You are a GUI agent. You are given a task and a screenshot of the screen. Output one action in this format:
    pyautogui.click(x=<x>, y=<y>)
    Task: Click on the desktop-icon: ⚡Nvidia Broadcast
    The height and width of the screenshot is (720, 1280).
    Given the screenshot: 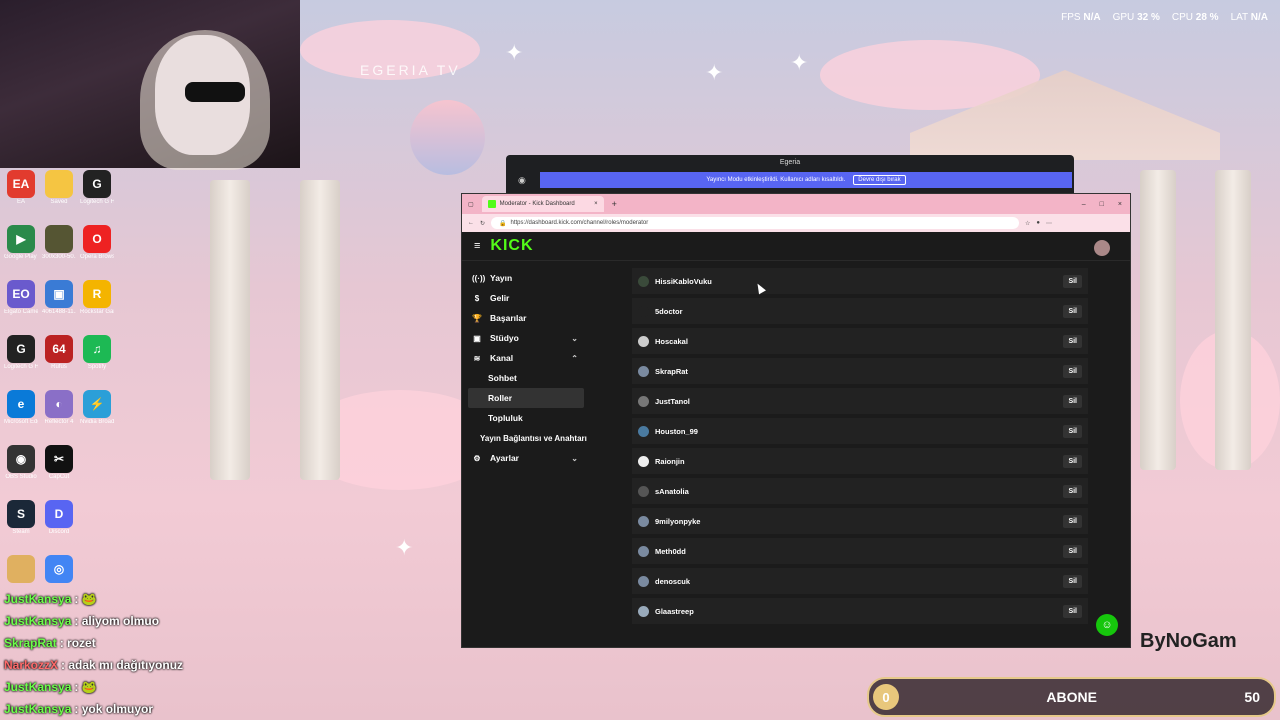 What is the action you would take?
    pyautogui.click(x=97, y=408)
    